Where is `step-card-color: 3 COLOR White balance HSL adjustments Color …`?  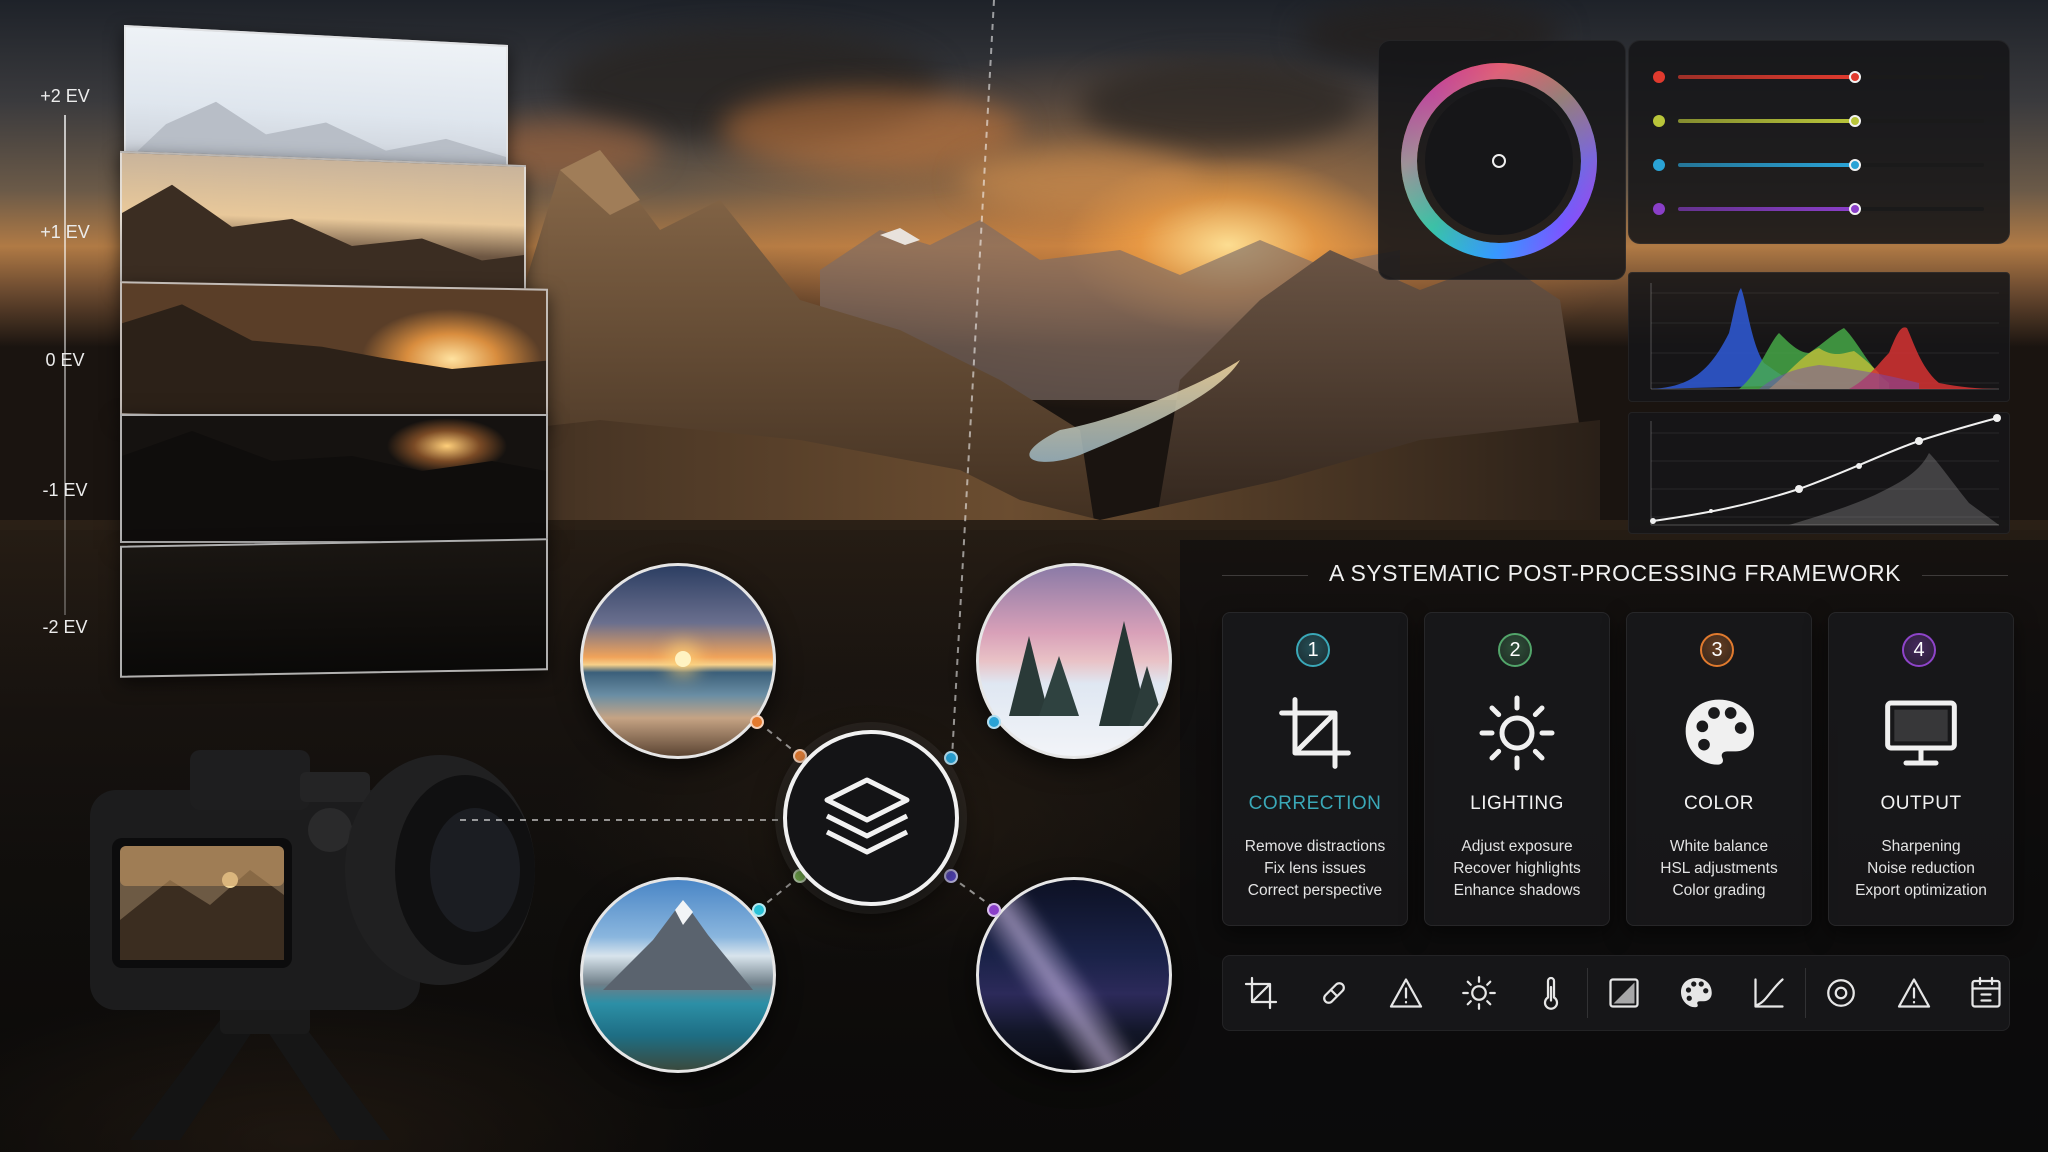
step-card-color: 3 COLOR White balance HSL adjustments Color … is located at coordinates (1719, 769).